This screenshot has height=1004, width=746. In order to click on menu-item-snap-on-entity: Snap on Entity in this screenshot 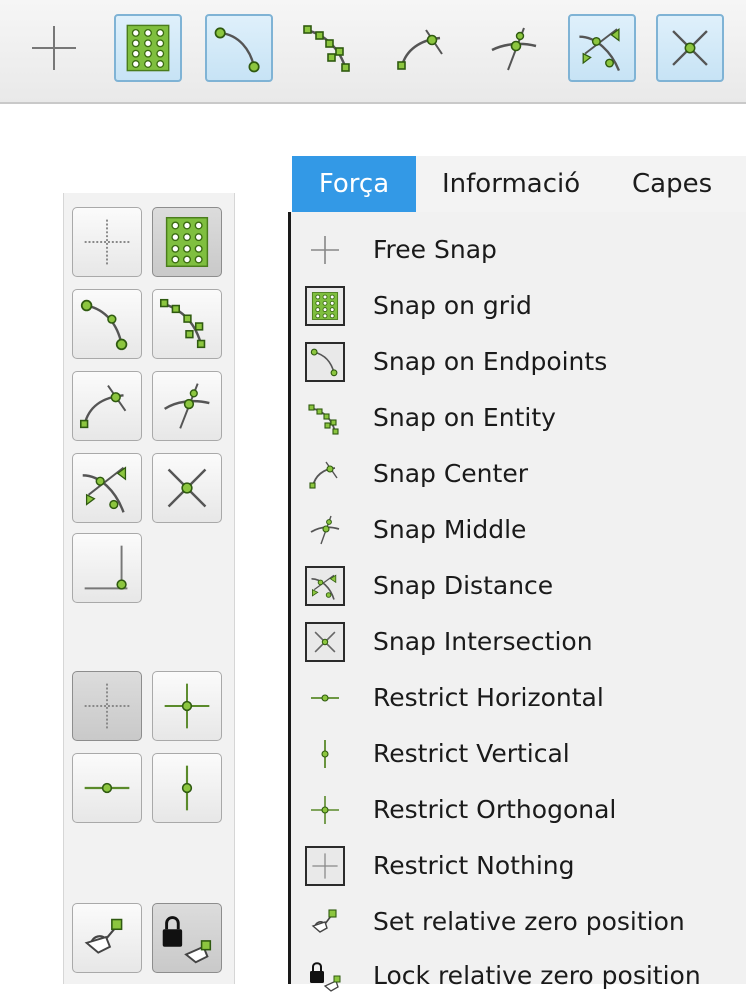, I will do `click(518, 418)`.